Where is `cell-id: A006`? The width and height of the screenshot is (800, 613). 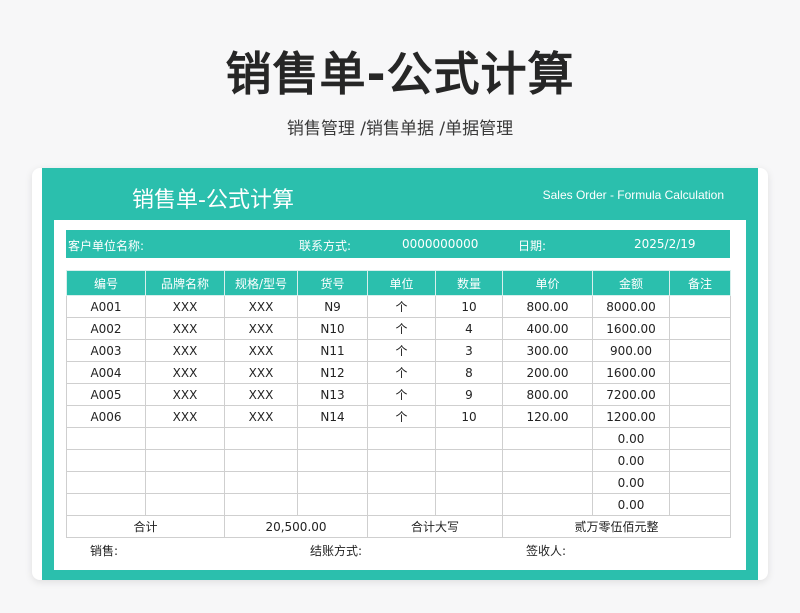 cell-id: A006 is located at coordinates (106, 416).